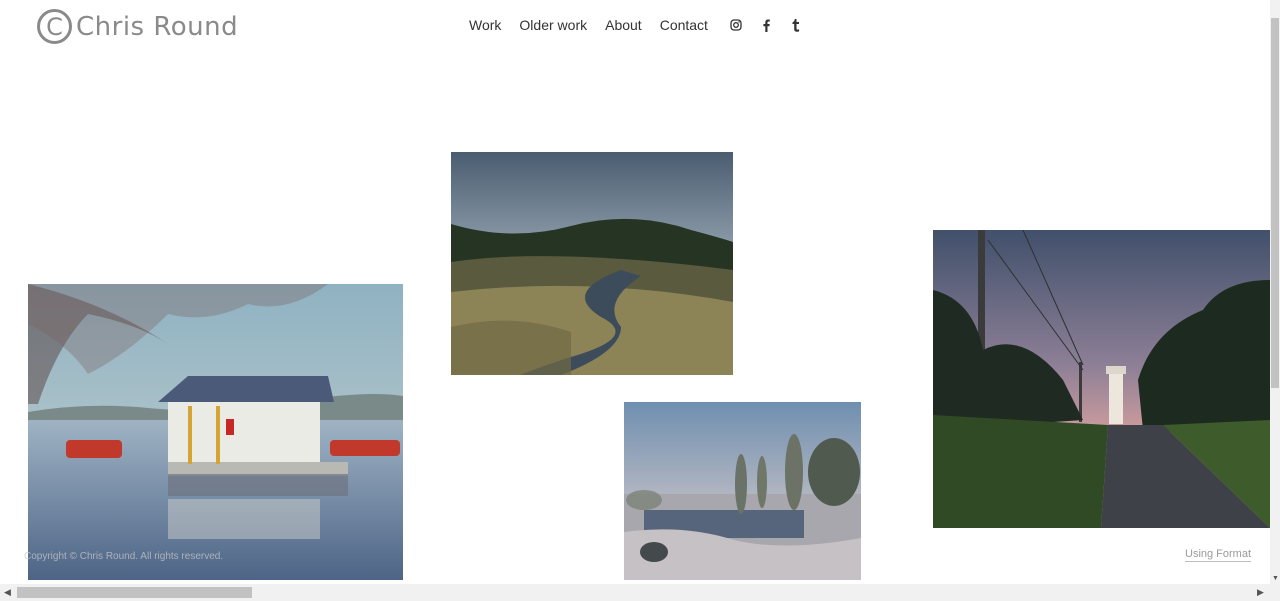  I want to click on nav-older-work: Older work, so click(553, 25).